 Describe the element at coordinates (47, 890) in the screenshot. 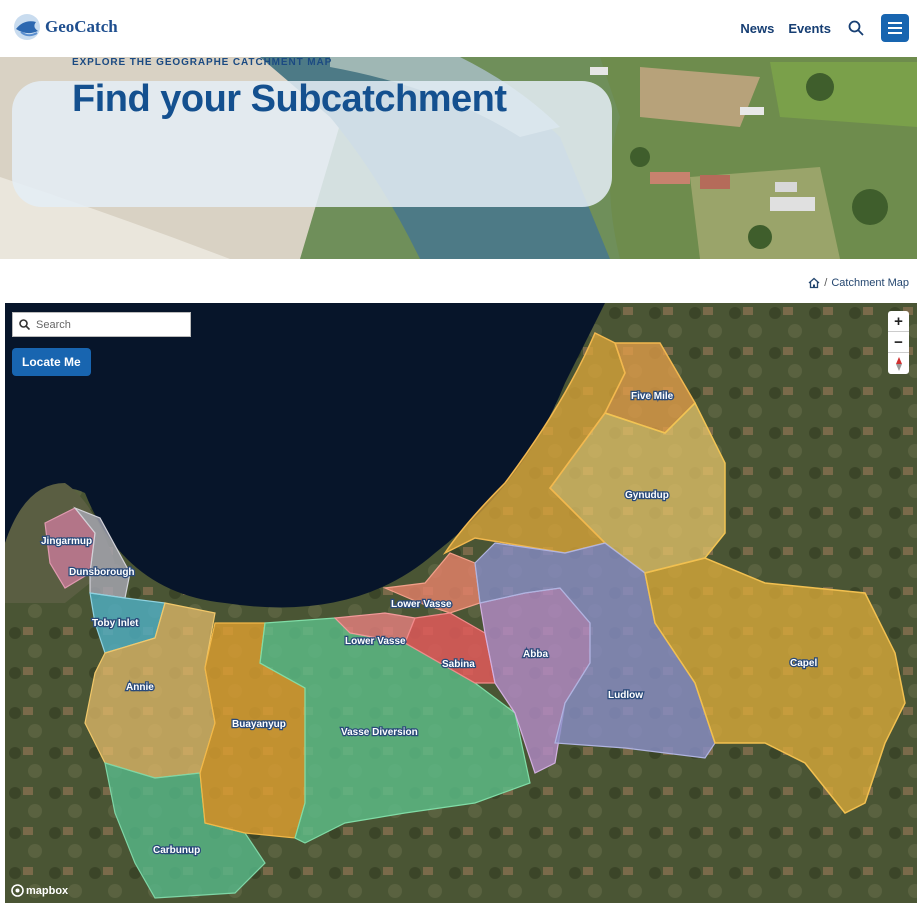

I see `mapbox-text: mapbox` at that location.